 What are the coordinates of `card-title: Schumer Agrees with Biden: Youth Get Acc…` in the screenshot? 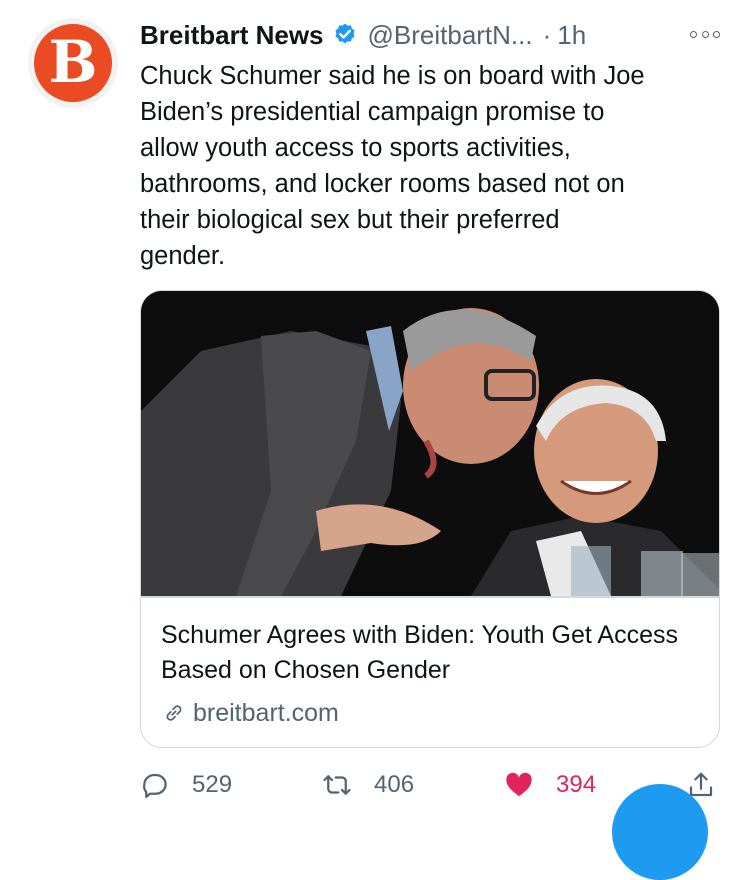 It's located at (431, 653).